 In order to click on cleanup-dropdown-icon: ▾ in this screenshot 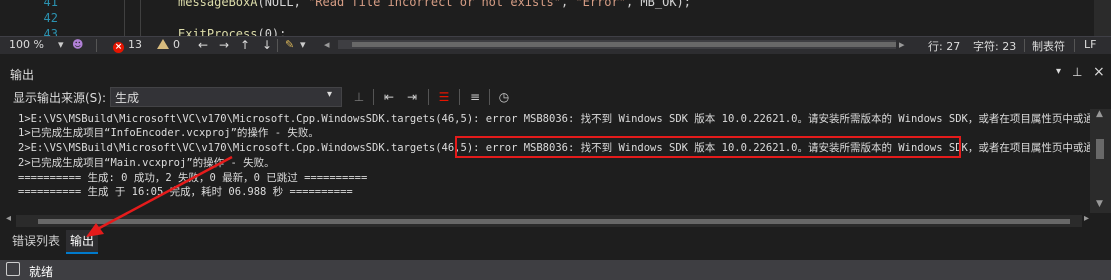, I will do `click(303, 44)`.